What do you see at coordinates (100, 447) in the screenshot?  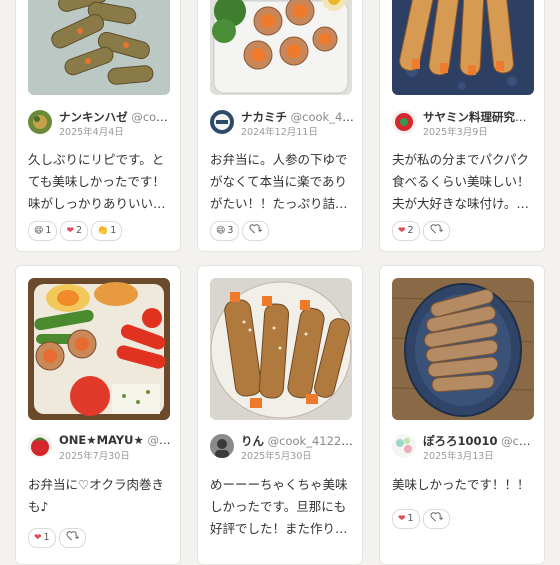 I see `author-row: ONE★MAYU★ @co… 2025年7月30日` at bounding box center [100, 447].